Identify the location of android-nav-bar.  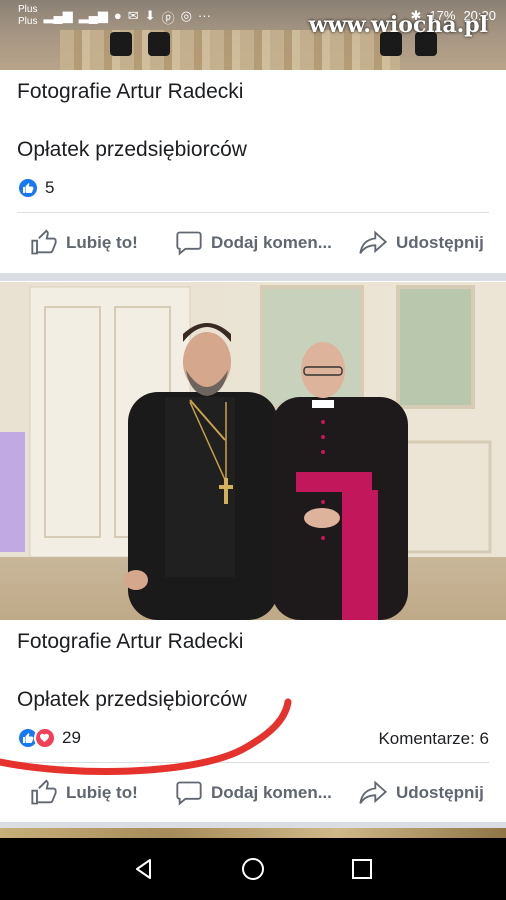
(253, 869).